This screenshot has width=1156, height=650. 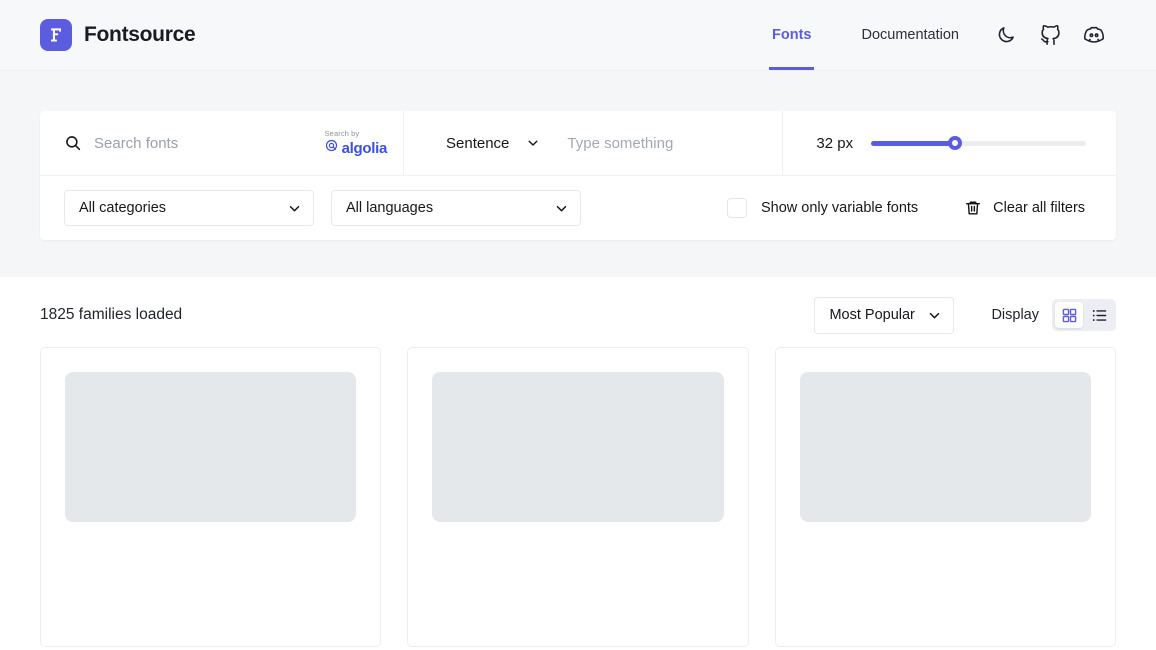 I want to click on algolia-attribution: Search by algolia, so click(x=356, y=143).